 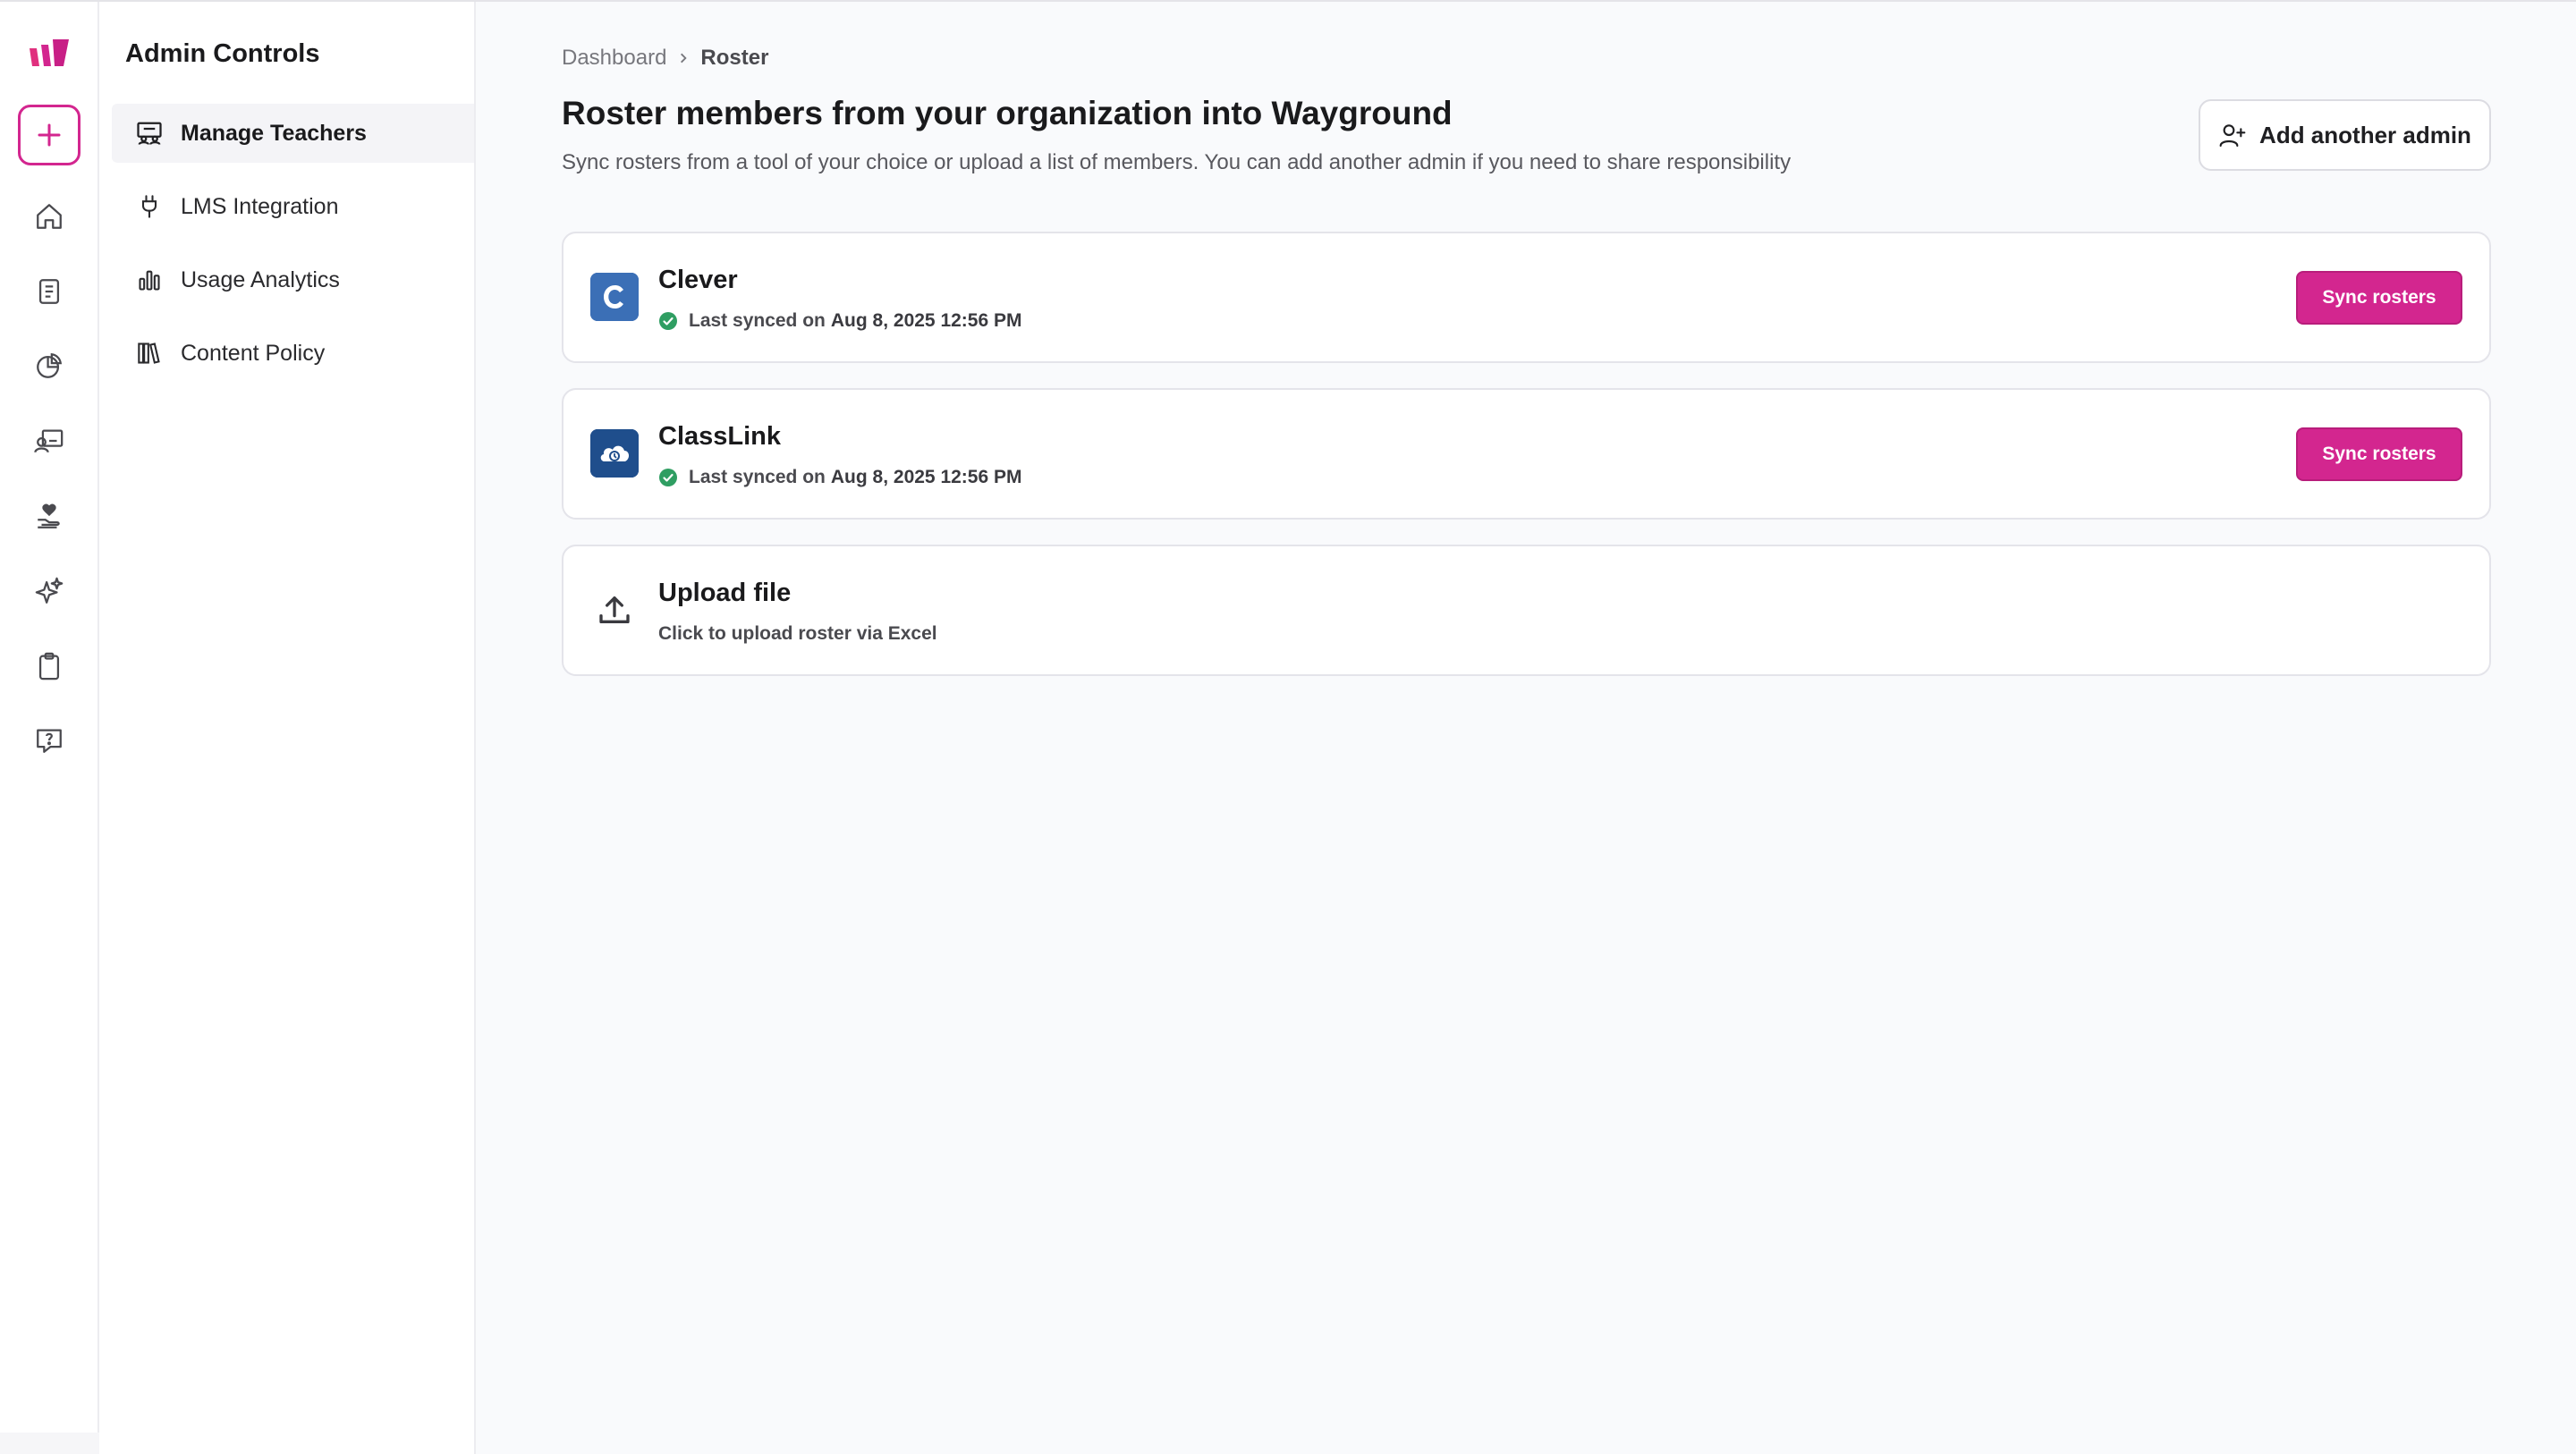 I want to click on user-plus-icon, so click(x=2232, y=135).